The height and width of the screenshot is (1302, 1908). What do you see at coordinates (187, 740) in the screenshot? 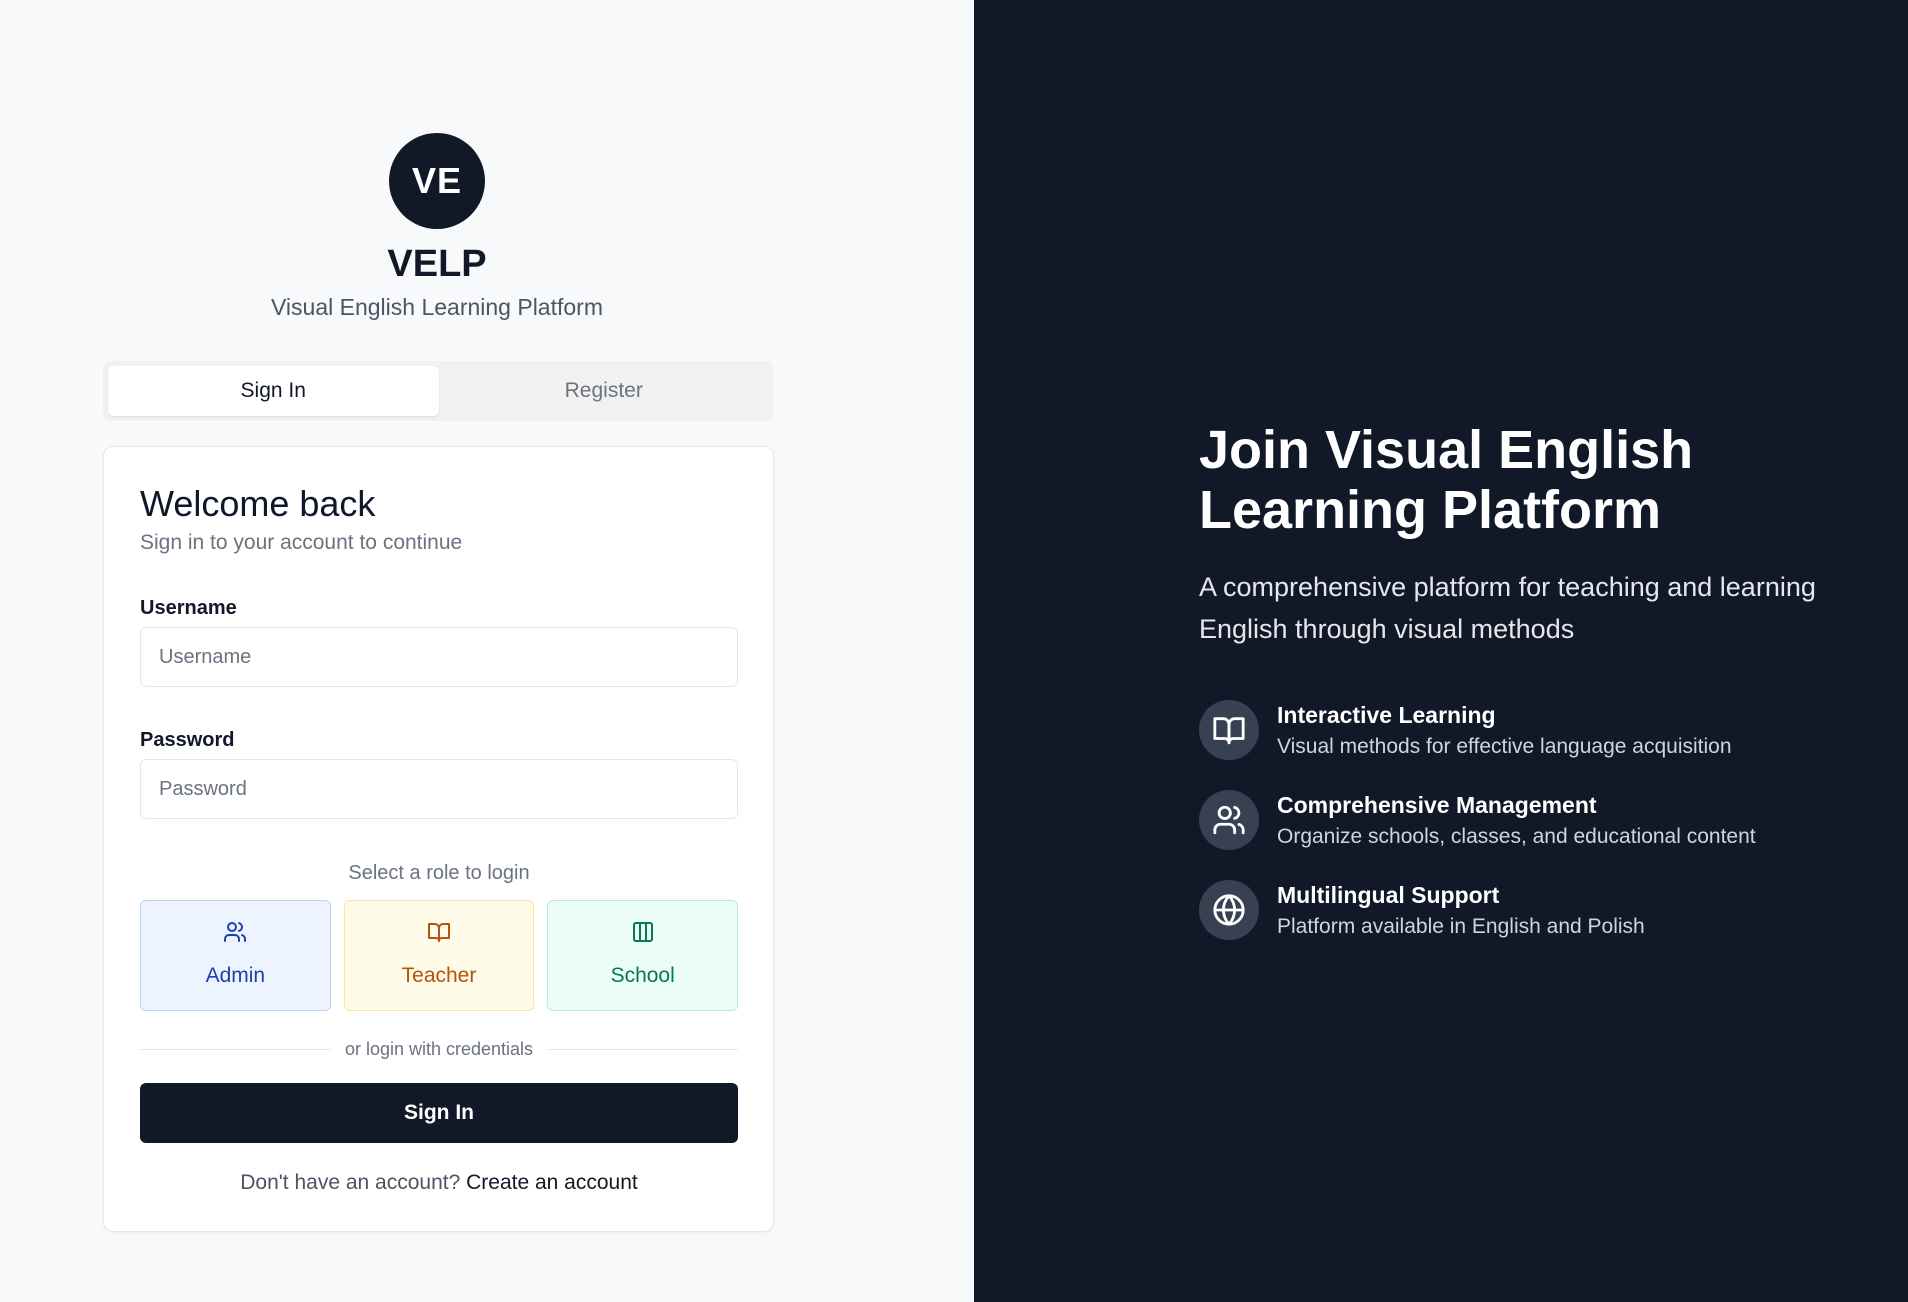
I see `password-label: Password` at bounding box center [187, 740].